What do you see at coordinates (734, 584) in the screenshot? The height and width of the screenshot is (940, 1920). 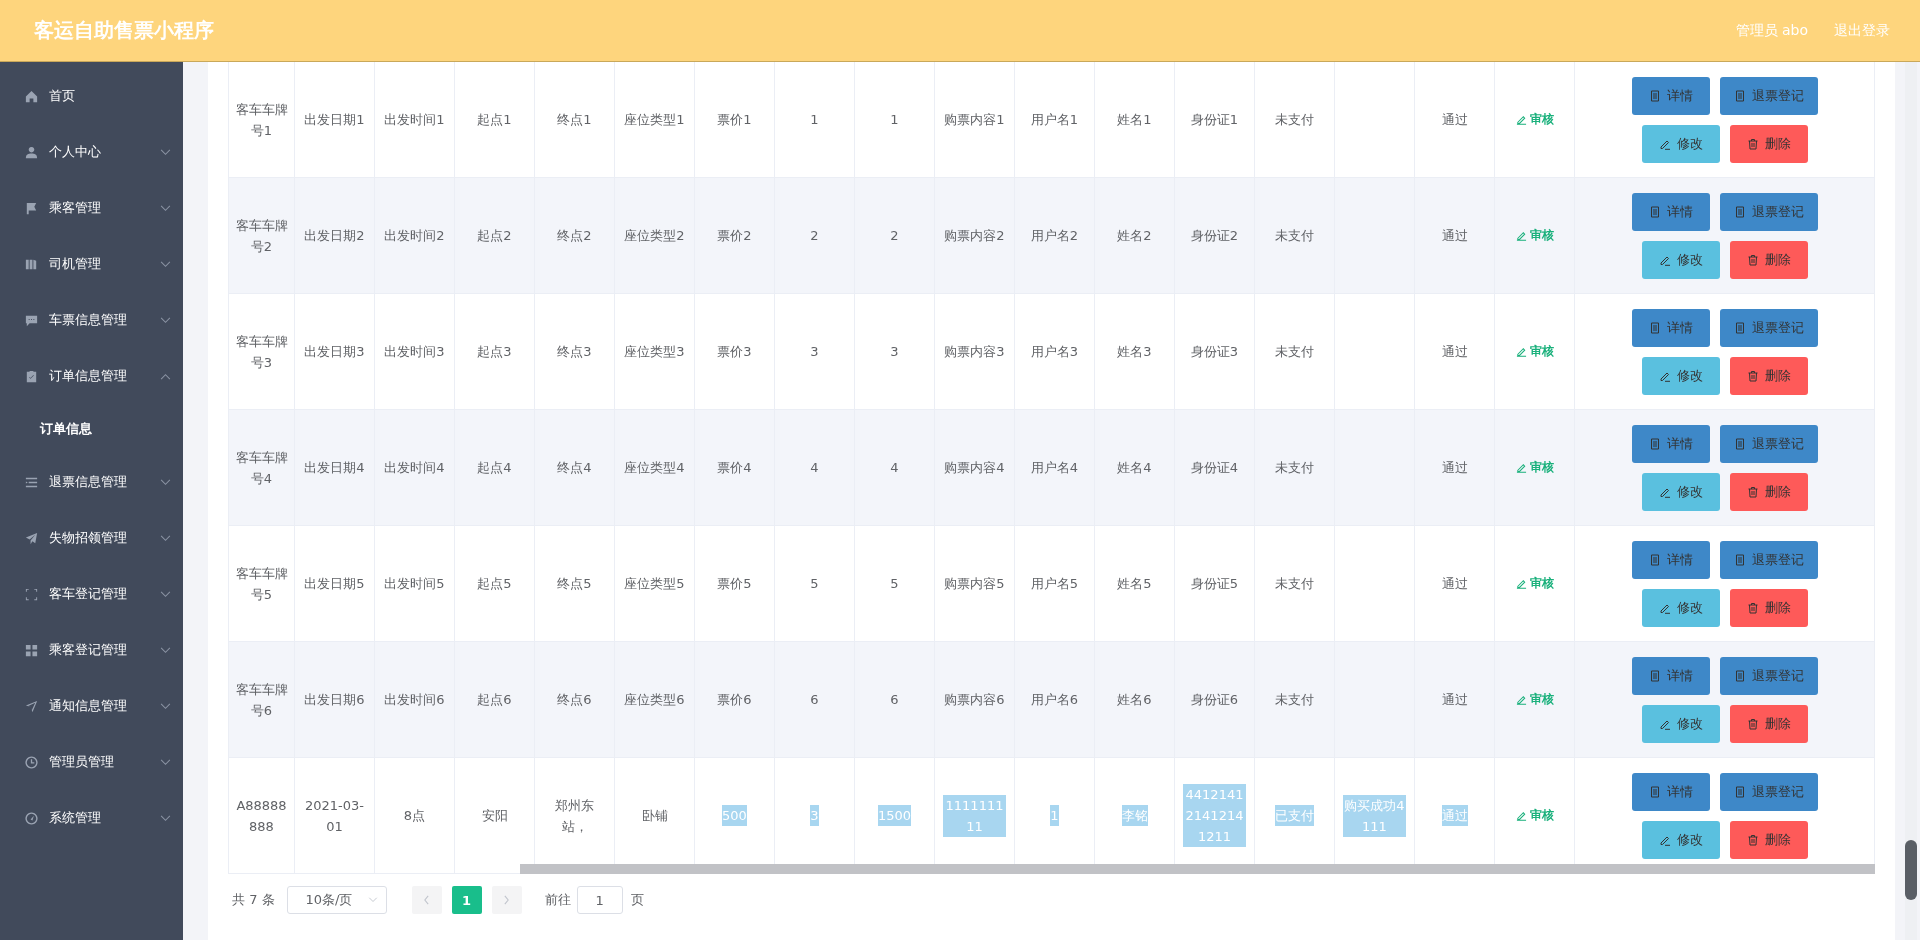 I see `table-cell-text: 票价5` at bounding box center [734, 584].